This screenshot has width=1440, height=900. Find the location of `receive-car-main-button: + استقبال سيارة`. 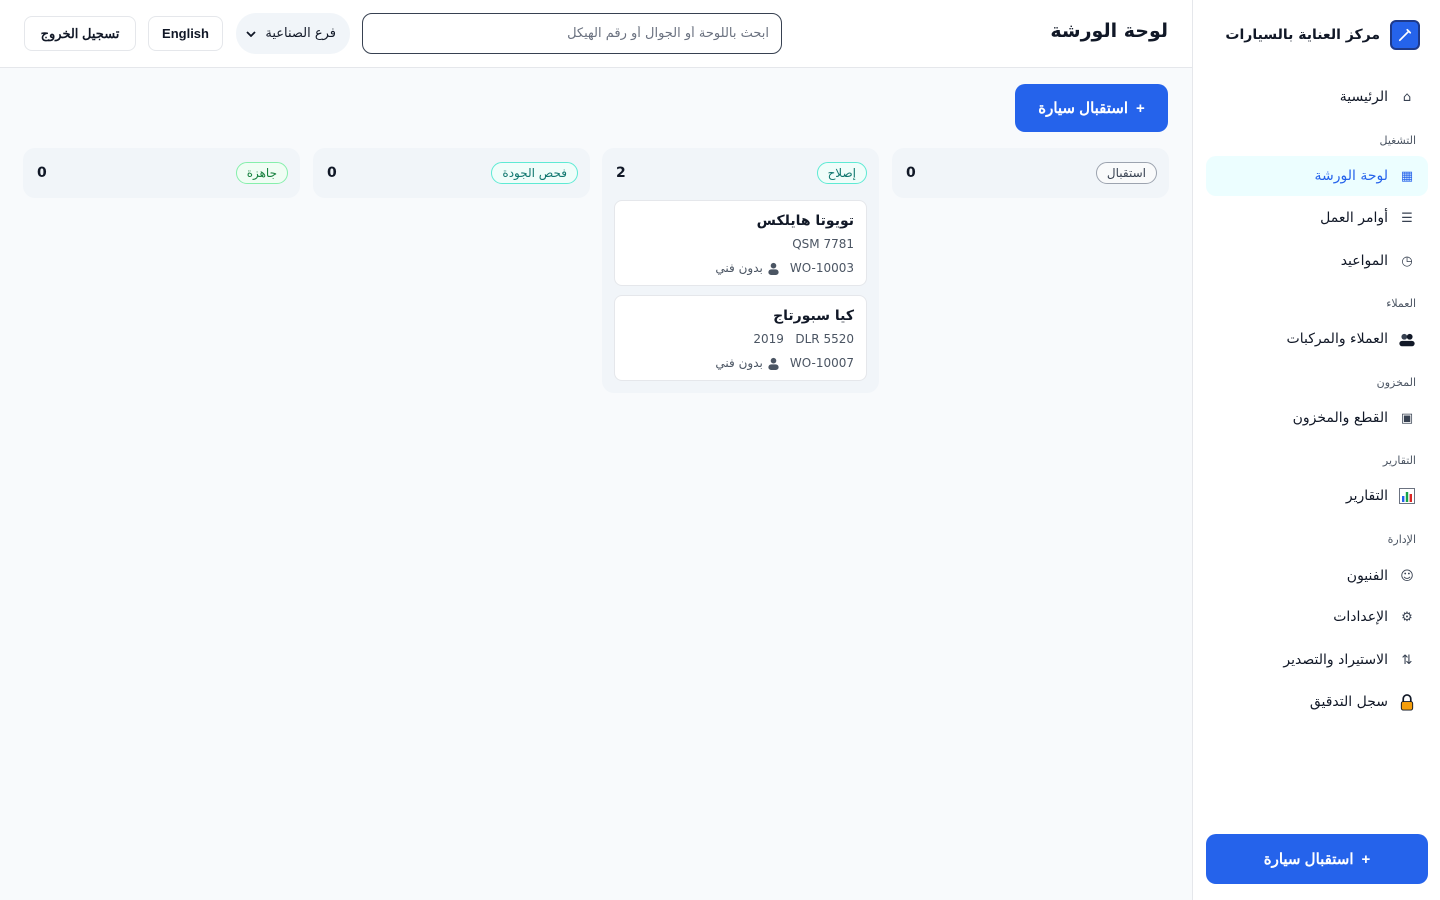

receive-car-main-button: + استقبال سيارة is located at coordinates (1091, 108).